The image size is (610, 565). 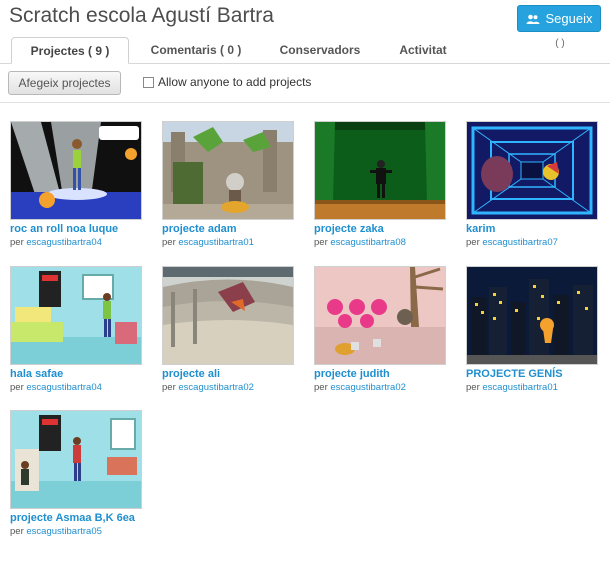 What do you see at coordinates (560, 43) in the screenshot?
I see `extra-count: ( )` at bounding box center [560, 43].